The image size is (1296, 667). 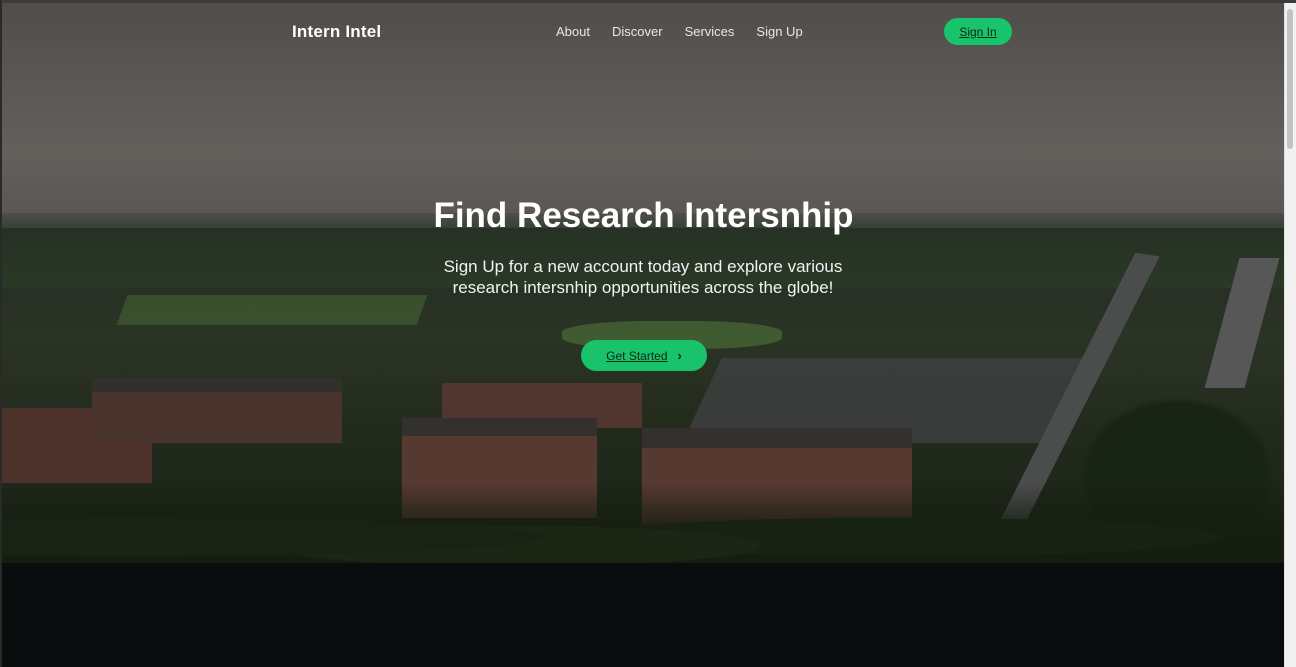 I want to click on nav-links: About Discover Services Sign Up, so click(x=679, y=31).